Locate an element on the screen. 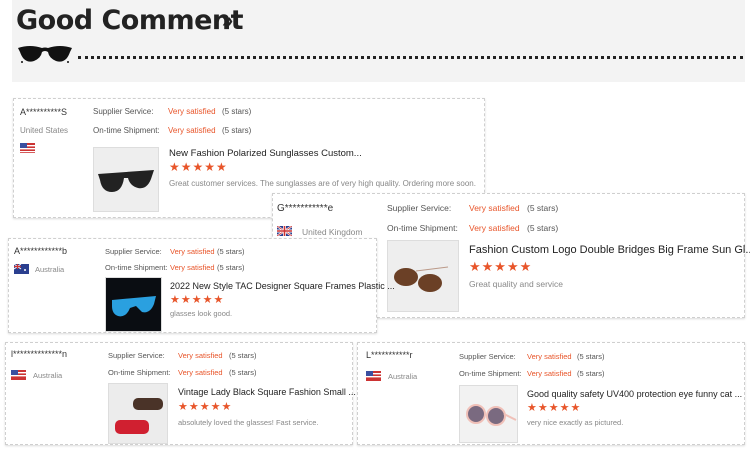  sunglasses-icon is located at coordinates (45, 54).